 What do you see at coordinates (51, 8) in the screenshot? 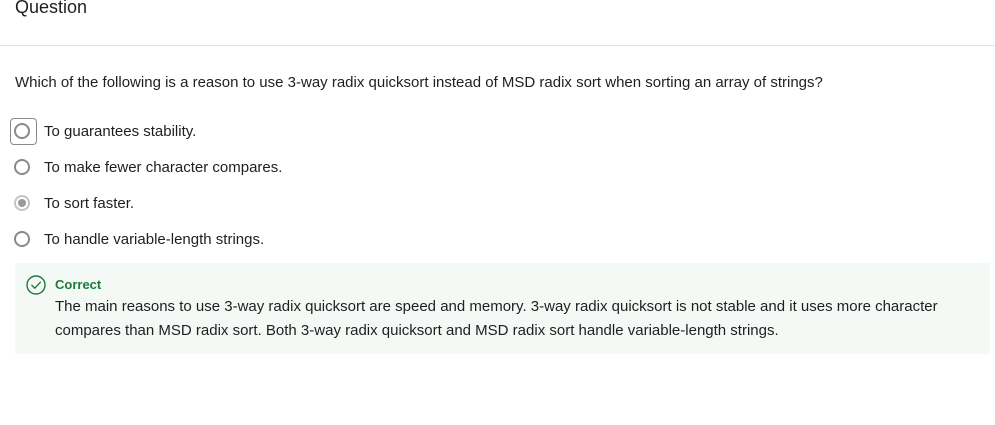
I see `page-title: Question` at bounding box center [51, 8].